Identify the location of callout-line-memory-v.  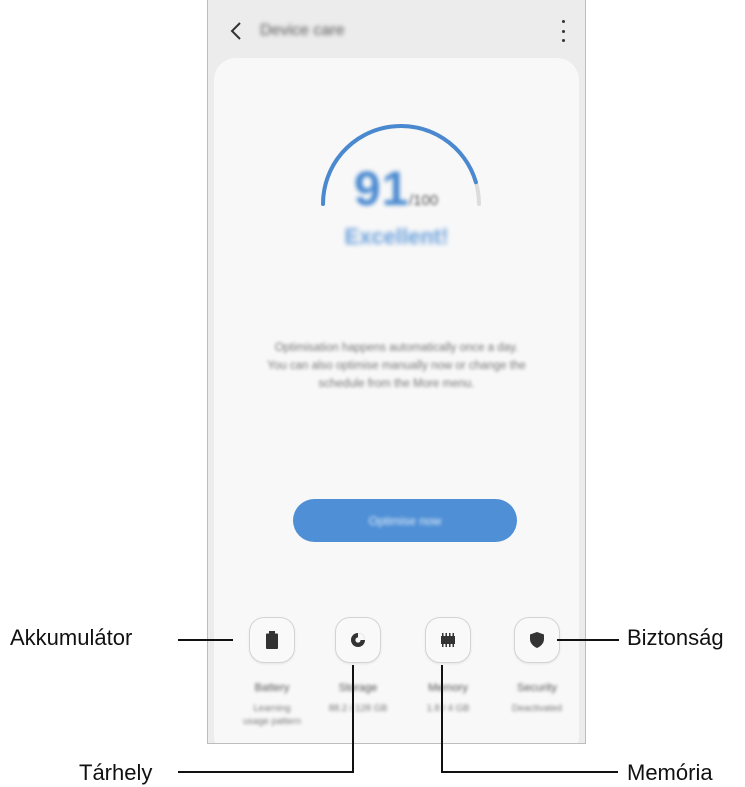
(442, 719).